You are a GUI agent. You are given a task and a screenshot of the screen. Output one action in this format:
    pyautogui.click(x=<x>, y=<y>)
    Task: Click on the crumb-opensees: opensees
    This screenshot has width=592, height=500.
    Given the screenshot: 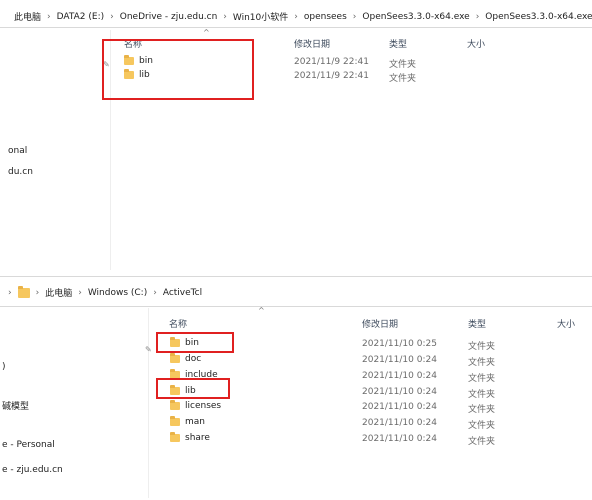 What is the action you would take?
    pyautogui.click(x=325, y=17)
    